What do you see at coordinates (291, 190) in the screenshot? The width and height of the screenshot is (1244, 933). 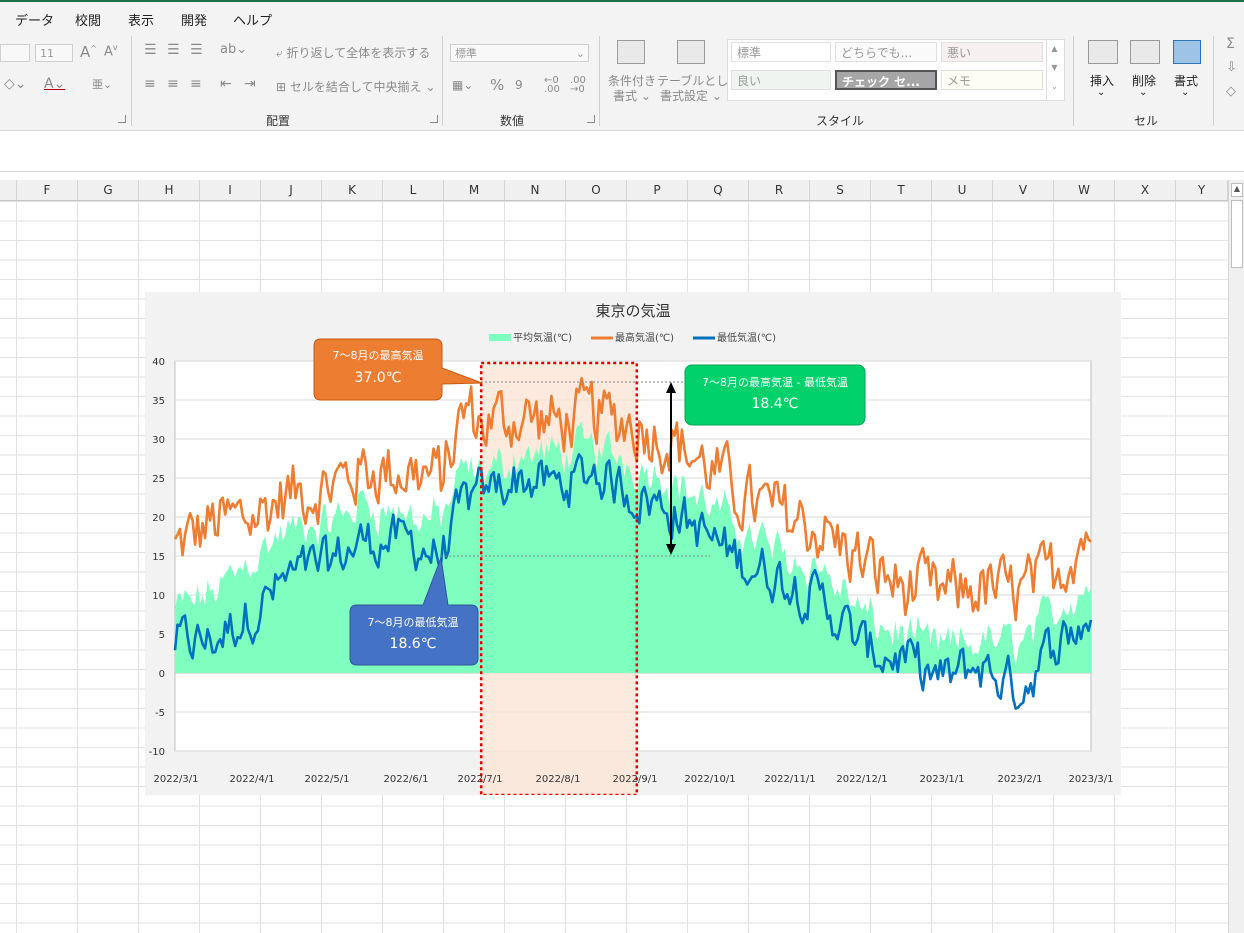 I see `column-header-j: J` at bounding box center [291, 190].